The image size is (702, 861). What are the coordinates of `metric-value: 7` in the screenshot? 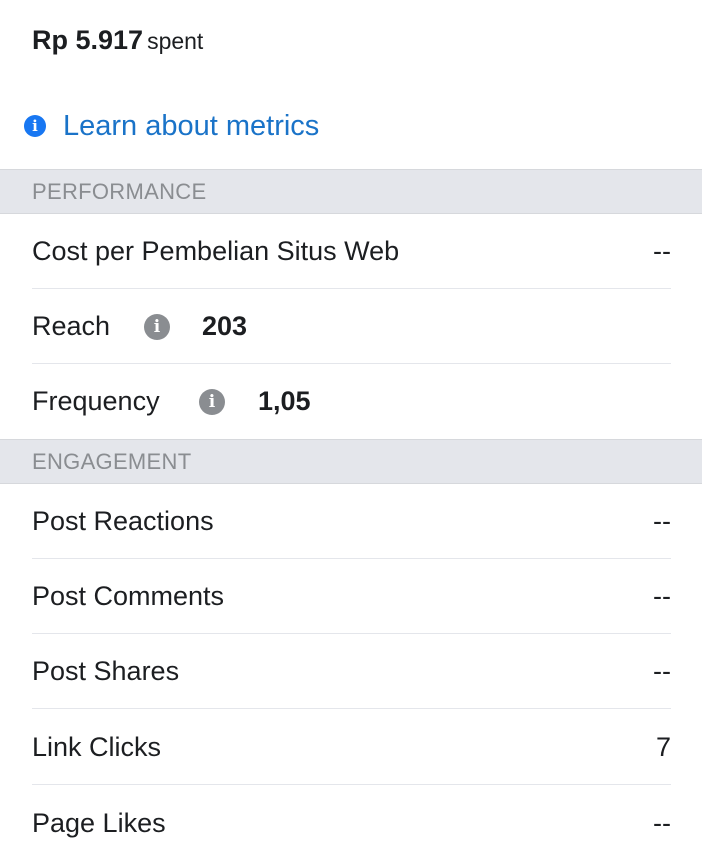 It's located at (663, 747).